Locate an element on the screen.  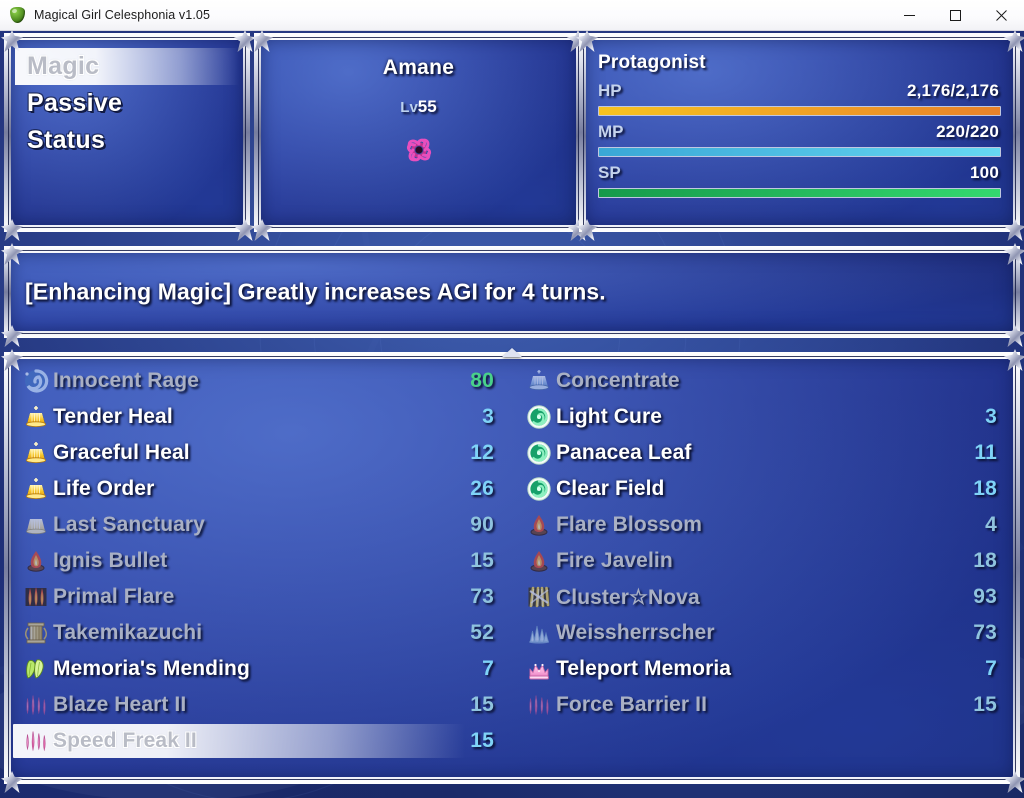
skill-row: Life Order 26 is located at coordinates (260, 489).